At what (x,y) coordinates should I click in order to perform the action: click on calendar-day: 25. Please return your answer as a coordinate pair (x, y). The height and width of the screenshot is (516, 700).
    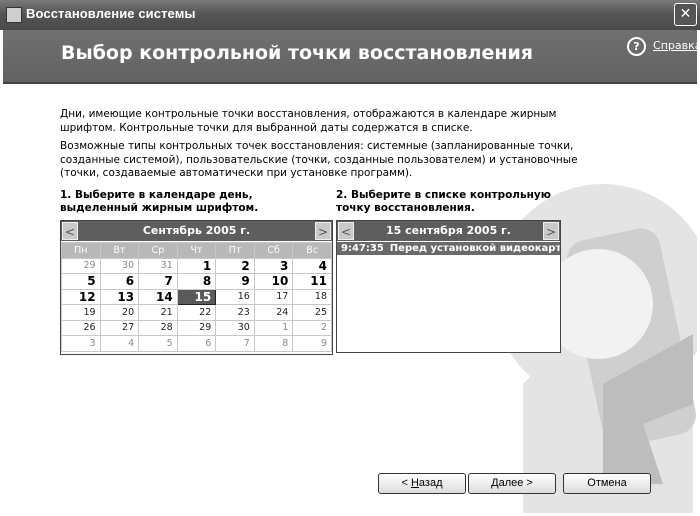
    Looking at the image, I should click on (312, 312).